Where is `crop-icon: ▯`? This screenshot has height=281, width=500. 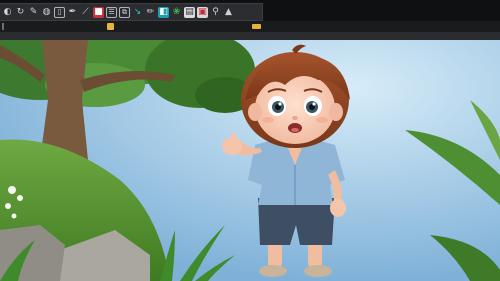
crop-icon: ▯ is located at coordinates (59, 12).